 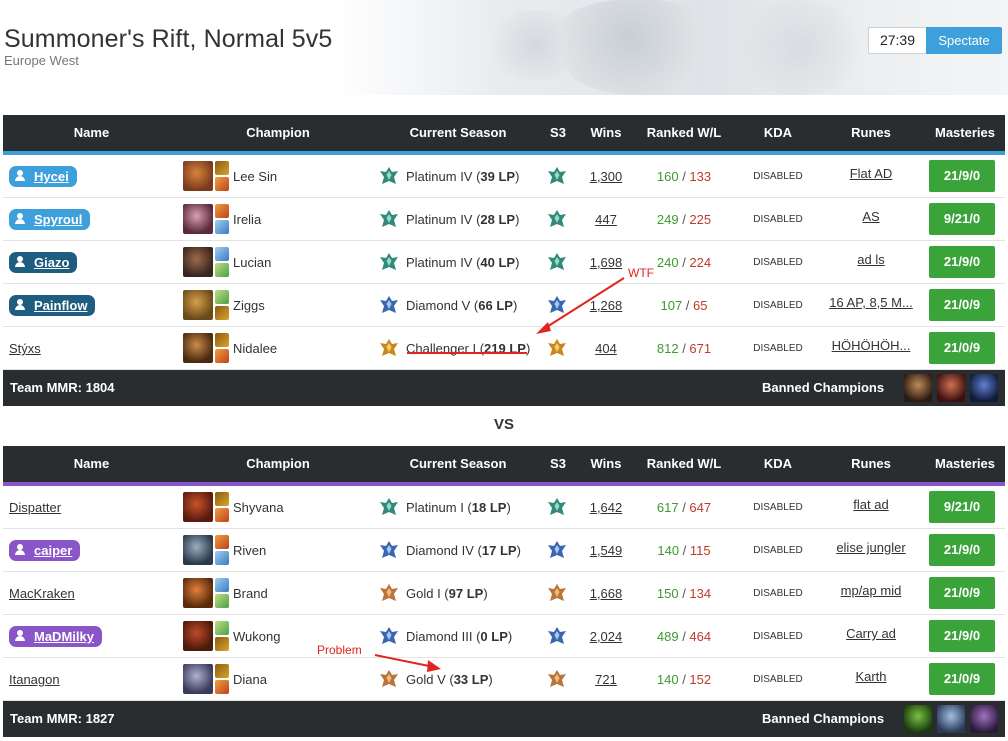 What do you see at coordinates (443, 262) in the screenshot?
I see `rank-tier: Platinum IV (` at bounding box center [443, 262].